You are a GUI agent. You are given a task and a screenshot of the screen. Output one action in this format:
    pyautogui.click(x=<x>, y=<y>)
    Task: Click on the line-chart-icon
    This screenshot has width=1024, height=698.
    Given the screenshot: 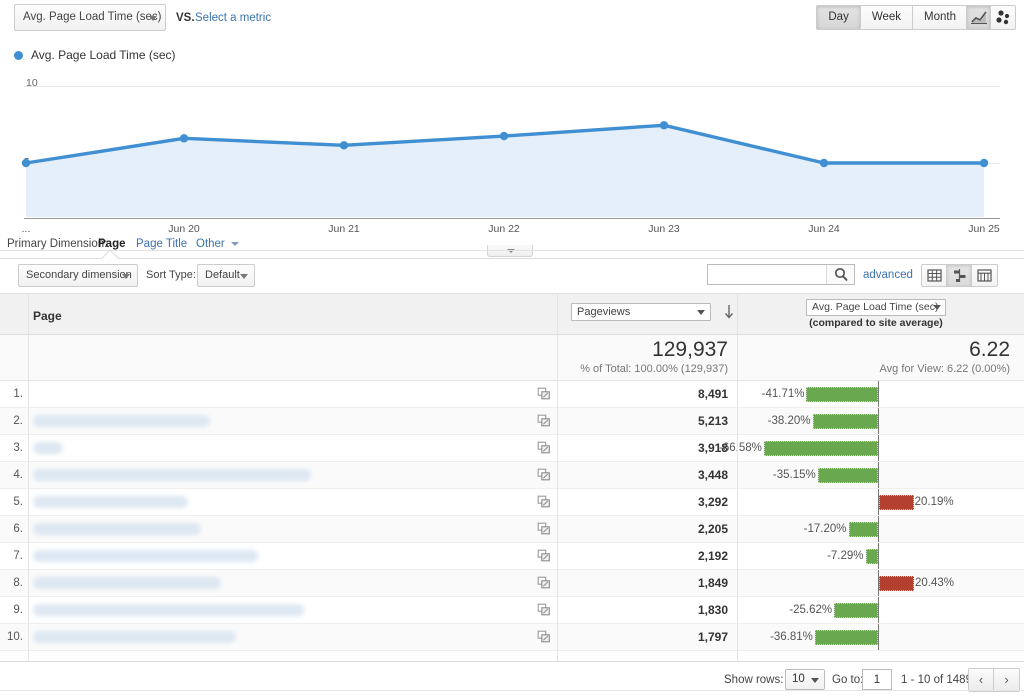 What is the action you would take?
    pyautogui.click(x=979, y=17)
    